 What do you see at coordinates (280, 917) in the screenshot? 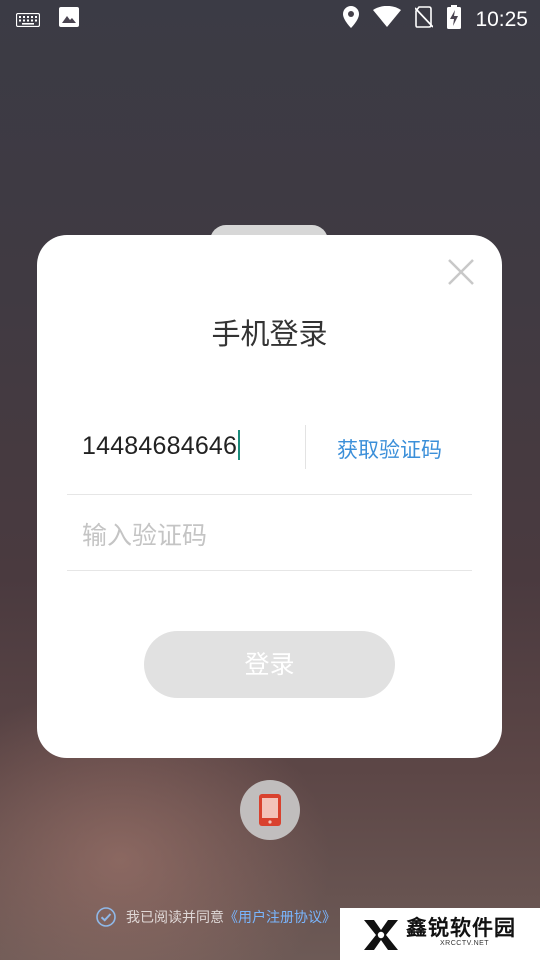
I see `user-agreement-link: 《用户注册协议》` at bounding box center [280, 917].